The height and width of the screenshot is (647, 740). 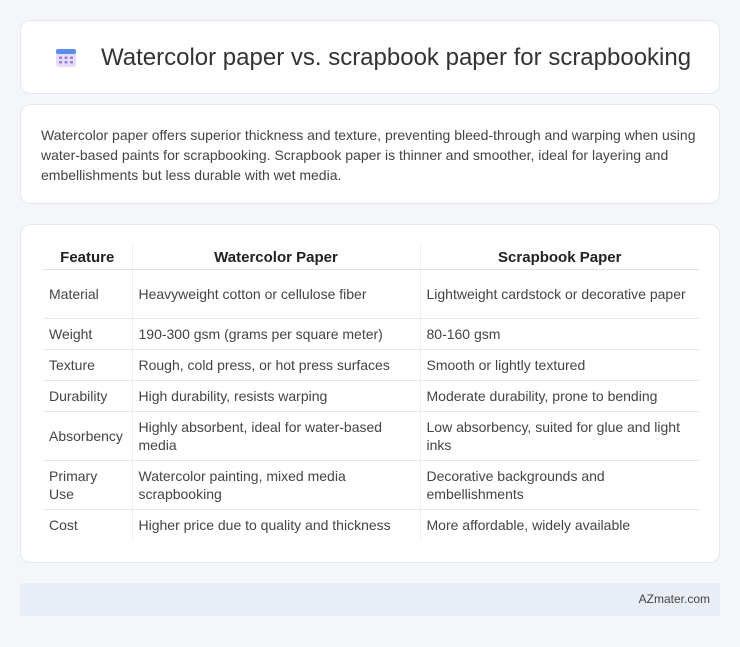 I want to click on scrapbook-cell: 80-160 gsm, so click(x=559, y=334).